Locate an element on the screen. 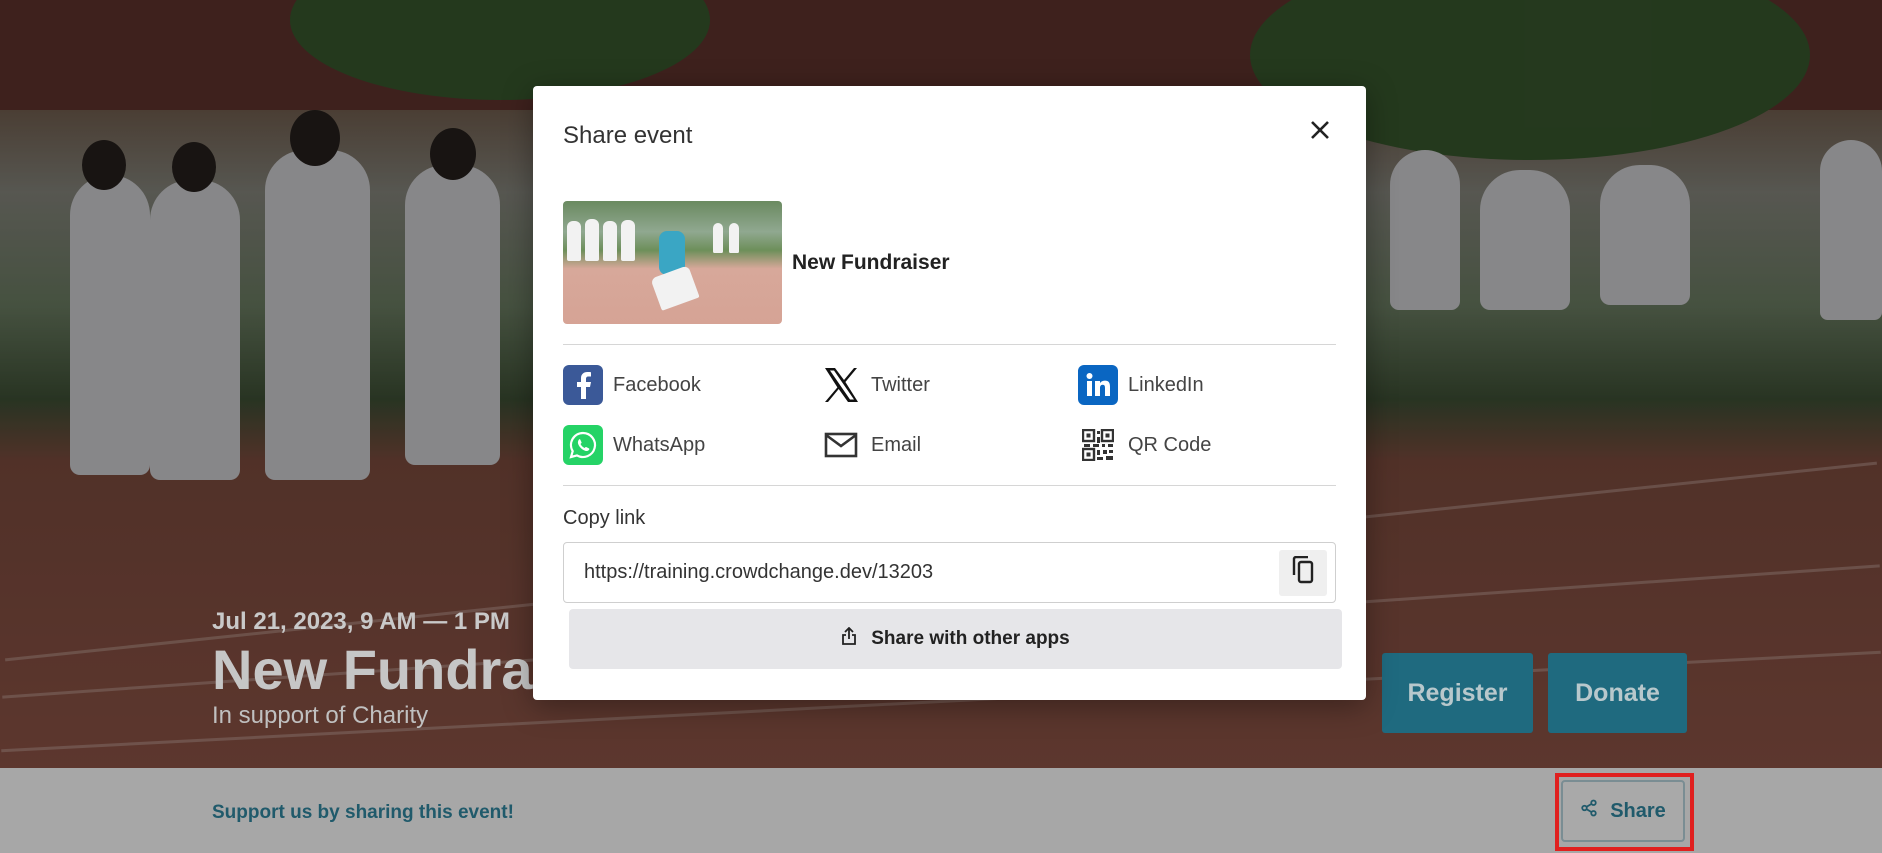  share-whatsapp: WhatsApp is located at coordinates (692, 445).